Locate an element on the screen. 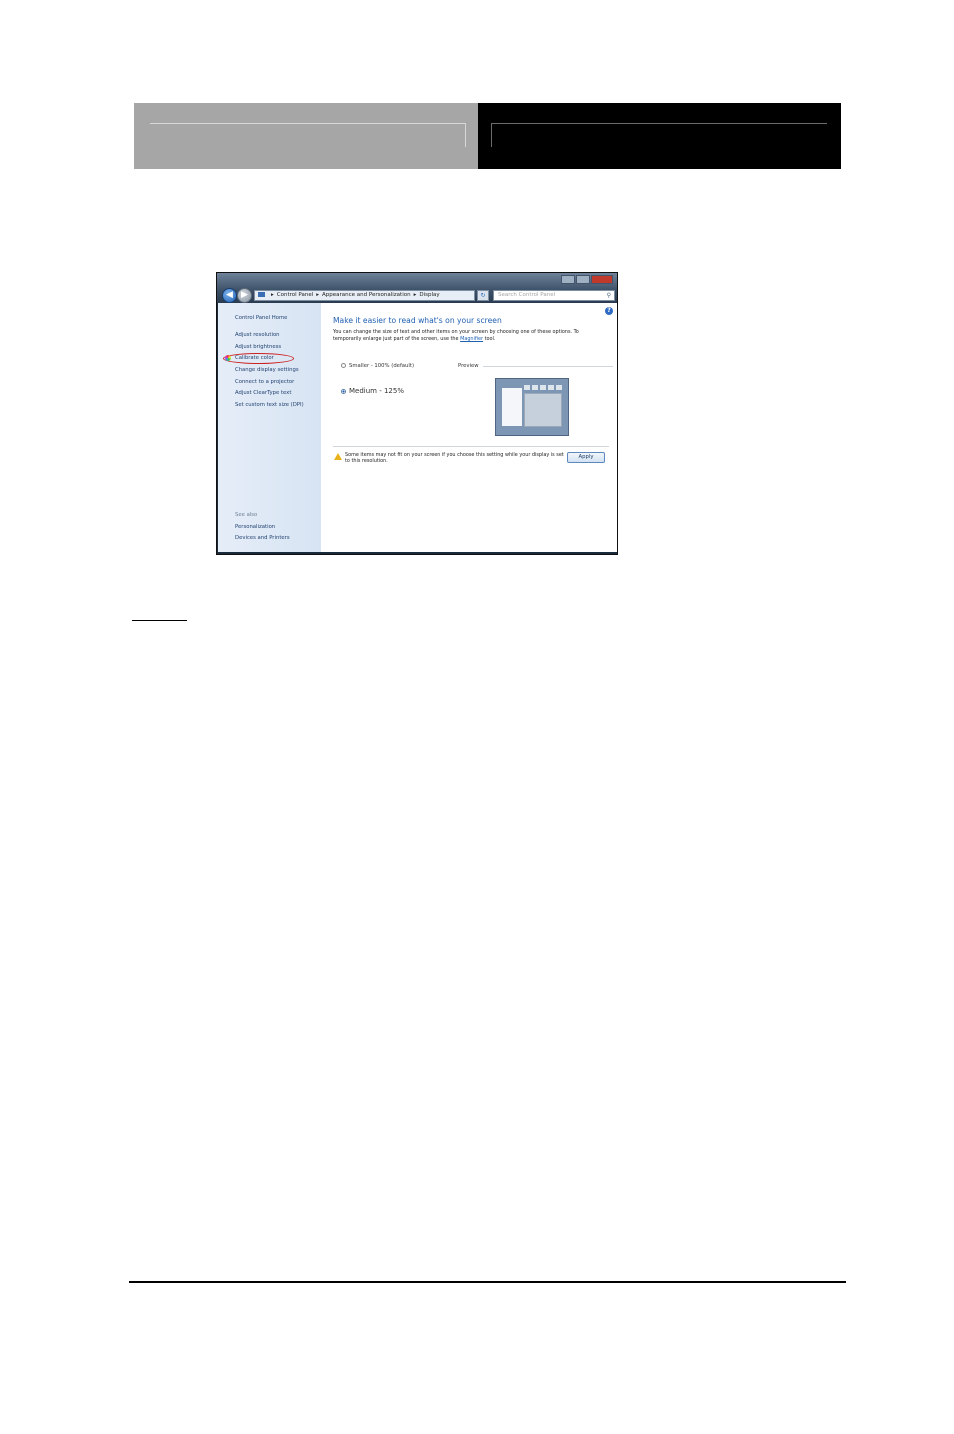  maximize-button is located at coordinates (583, 279).